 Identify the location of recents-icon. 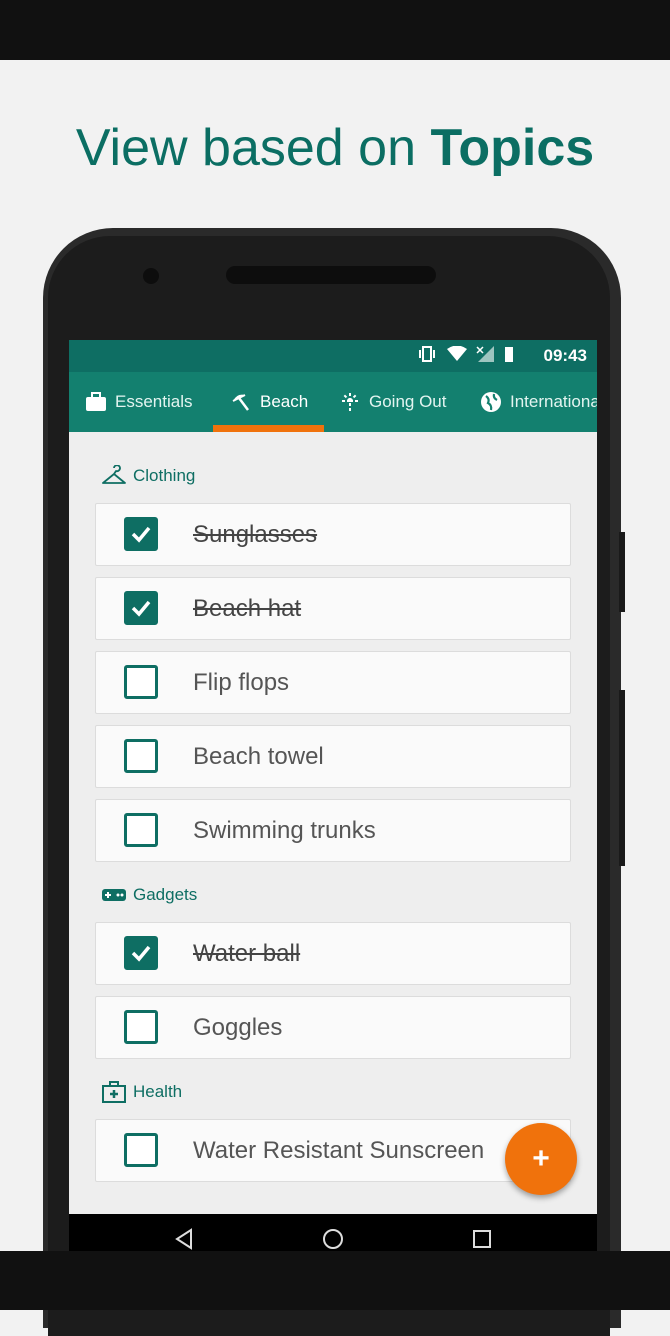
(482, 1239).